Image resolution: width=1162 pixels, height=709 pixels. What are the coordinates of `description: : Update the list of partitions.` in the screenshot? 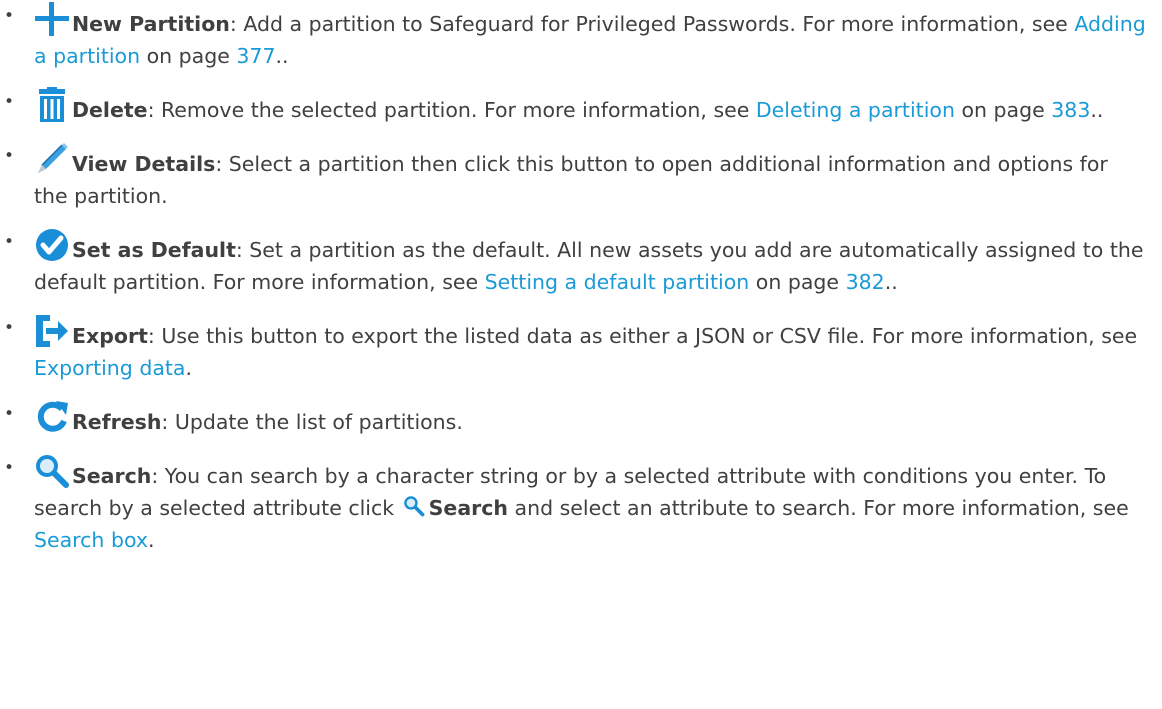 It's located at (312, 422).